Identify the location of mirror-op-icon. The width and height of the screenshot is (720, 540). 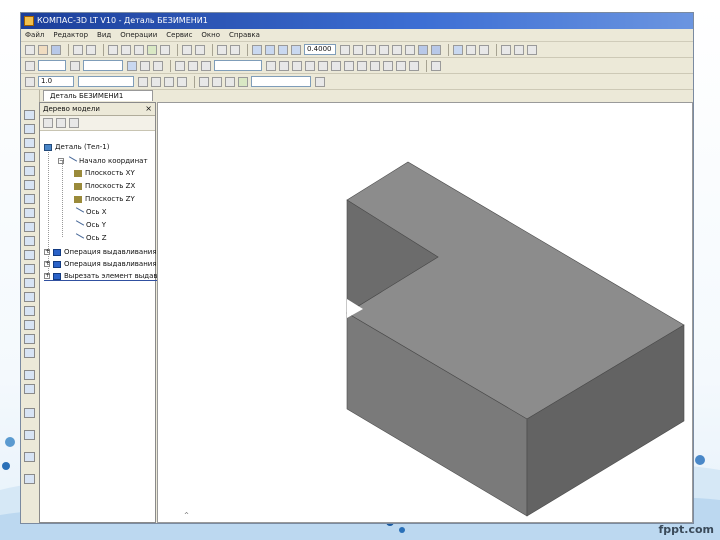
(29, 297).